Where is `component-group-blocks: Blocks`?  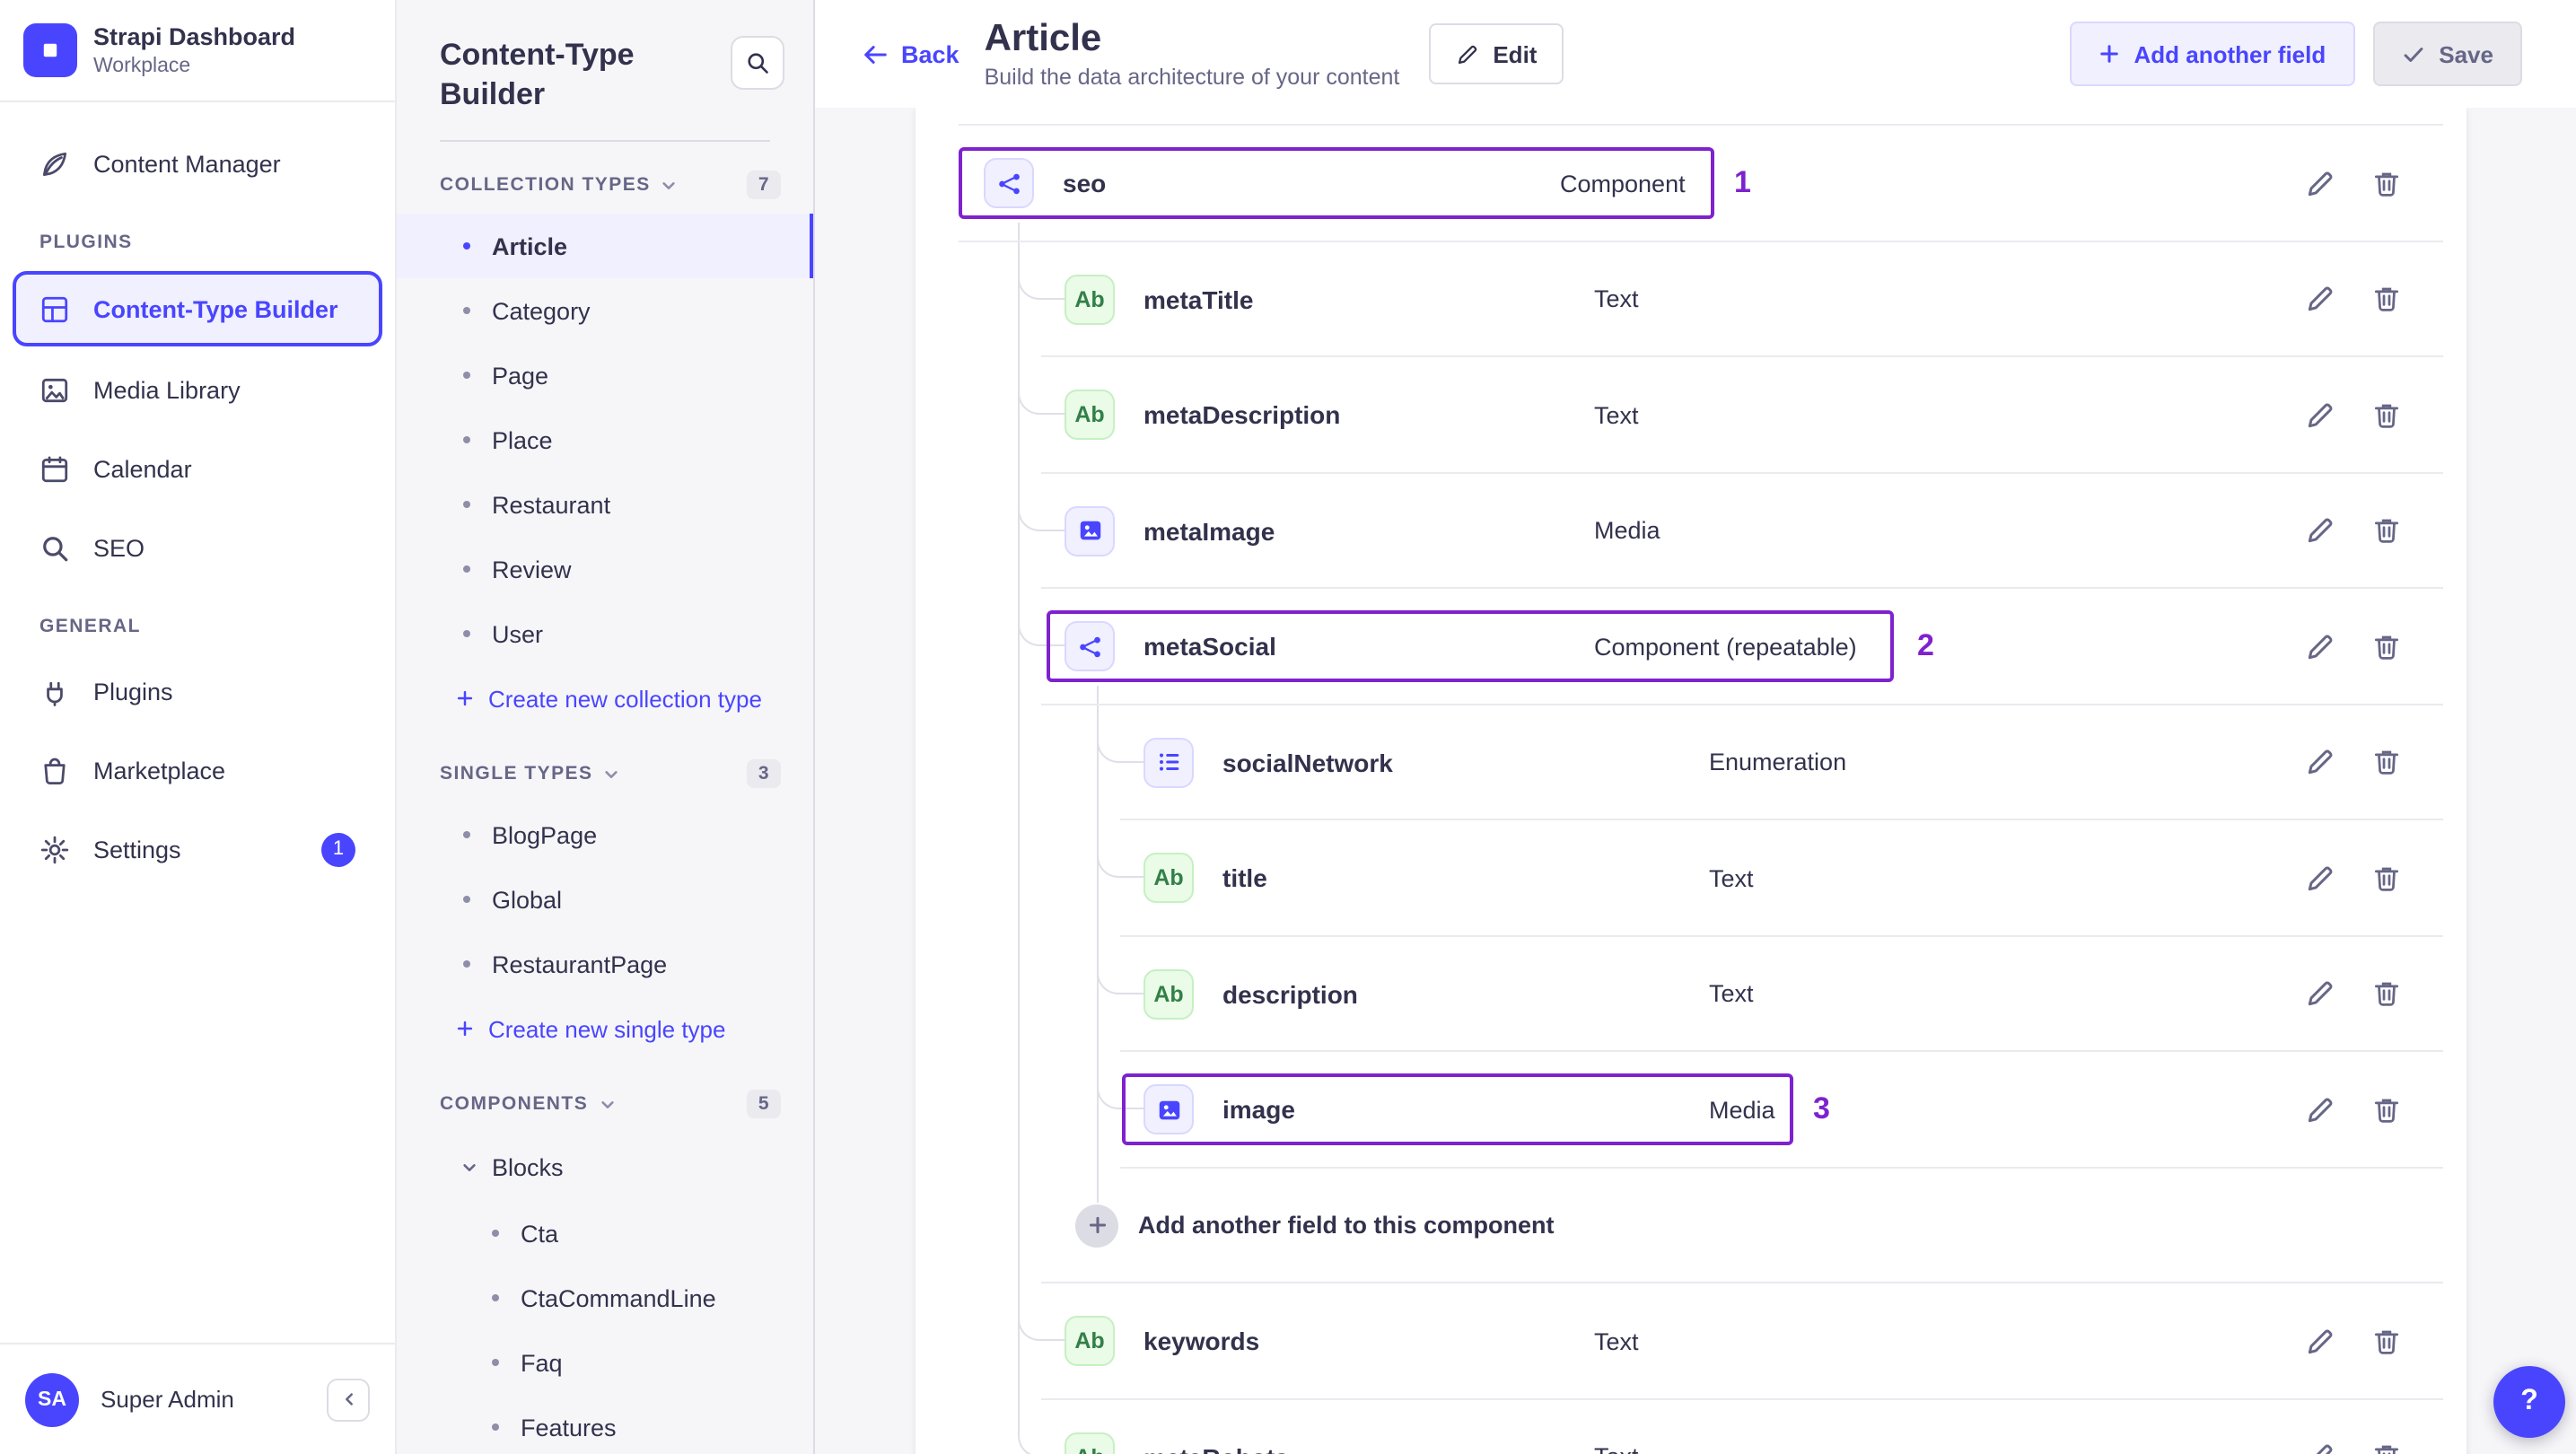
component-group-blocks: Blocks is located at coordinates (605, 1167).